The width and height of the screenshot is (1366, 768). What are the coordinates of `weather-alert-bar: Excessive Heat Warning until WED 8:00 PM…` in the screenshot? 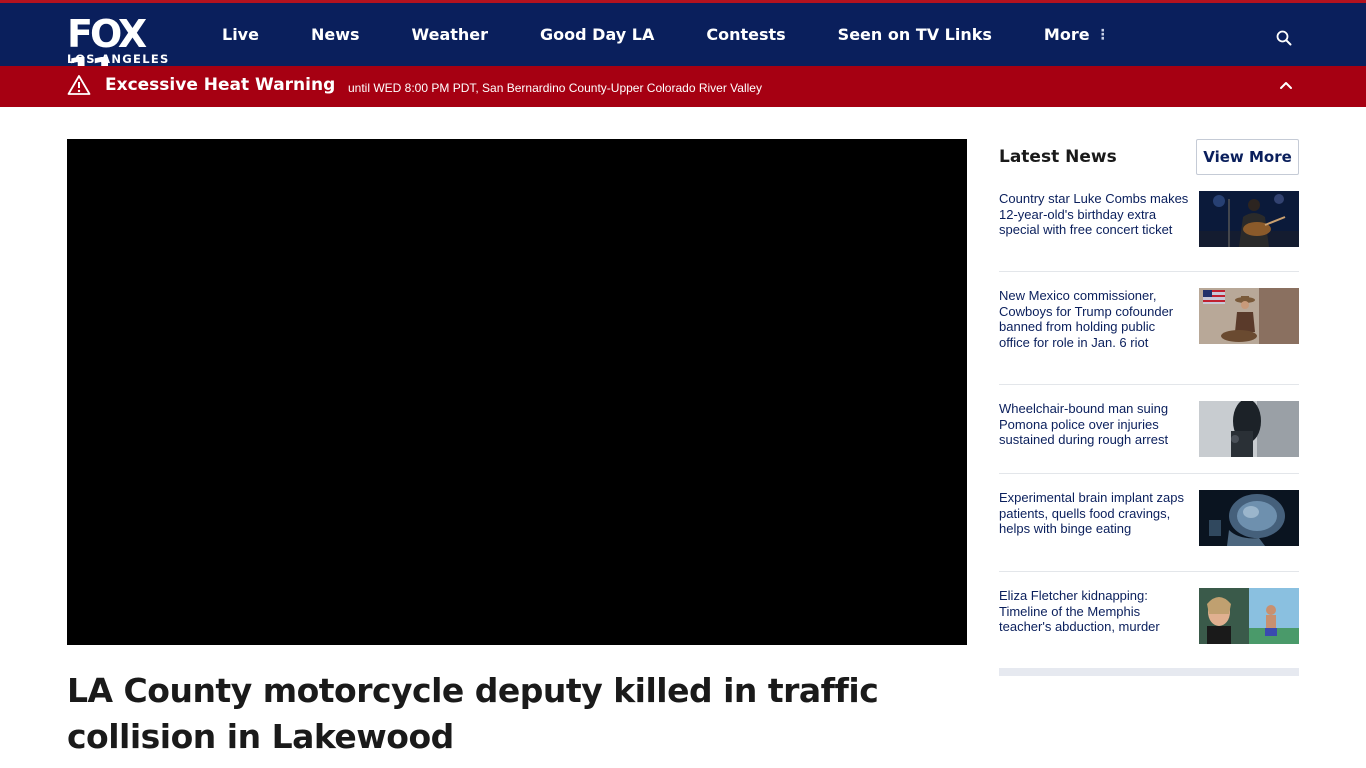 It's located at (683, 86).